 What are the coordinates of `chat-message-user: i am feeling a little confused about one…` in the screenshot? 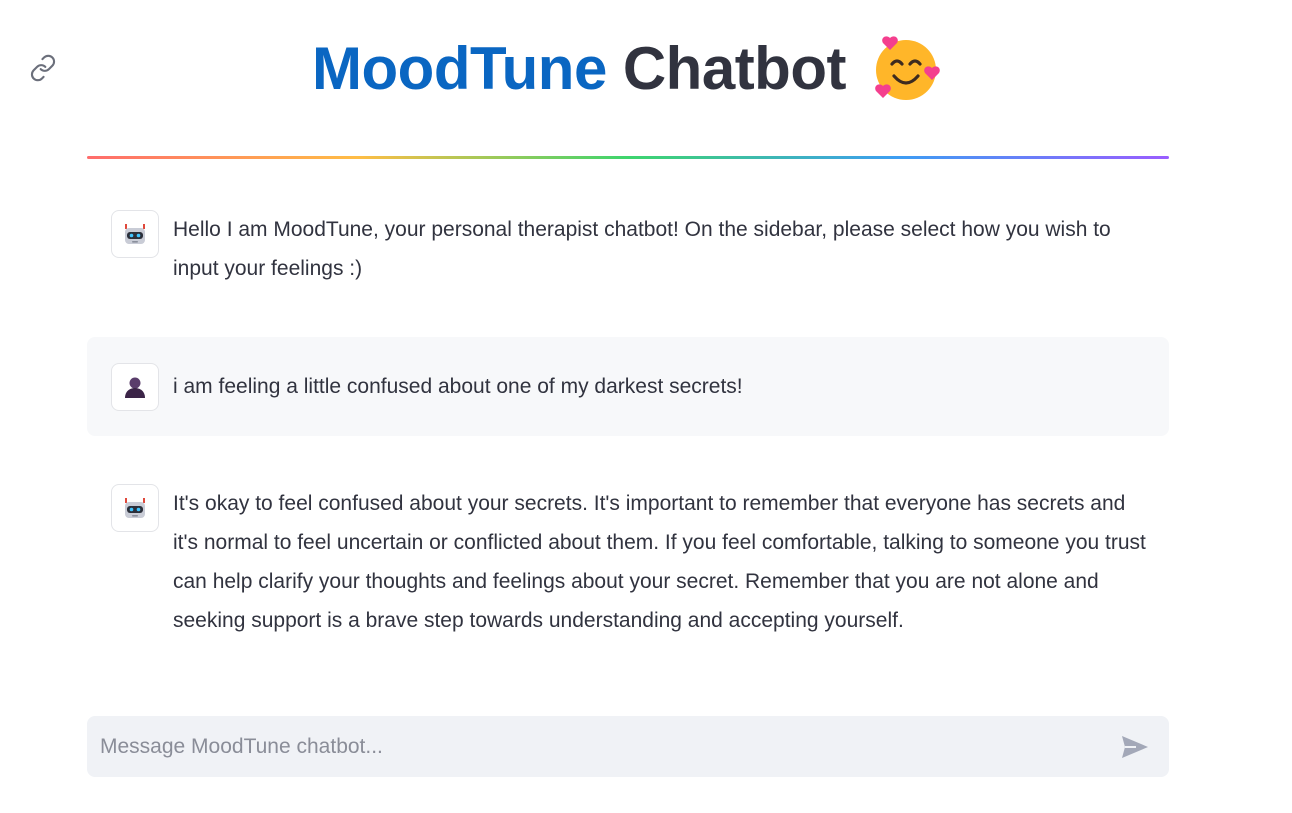 It's located at (628, 386).